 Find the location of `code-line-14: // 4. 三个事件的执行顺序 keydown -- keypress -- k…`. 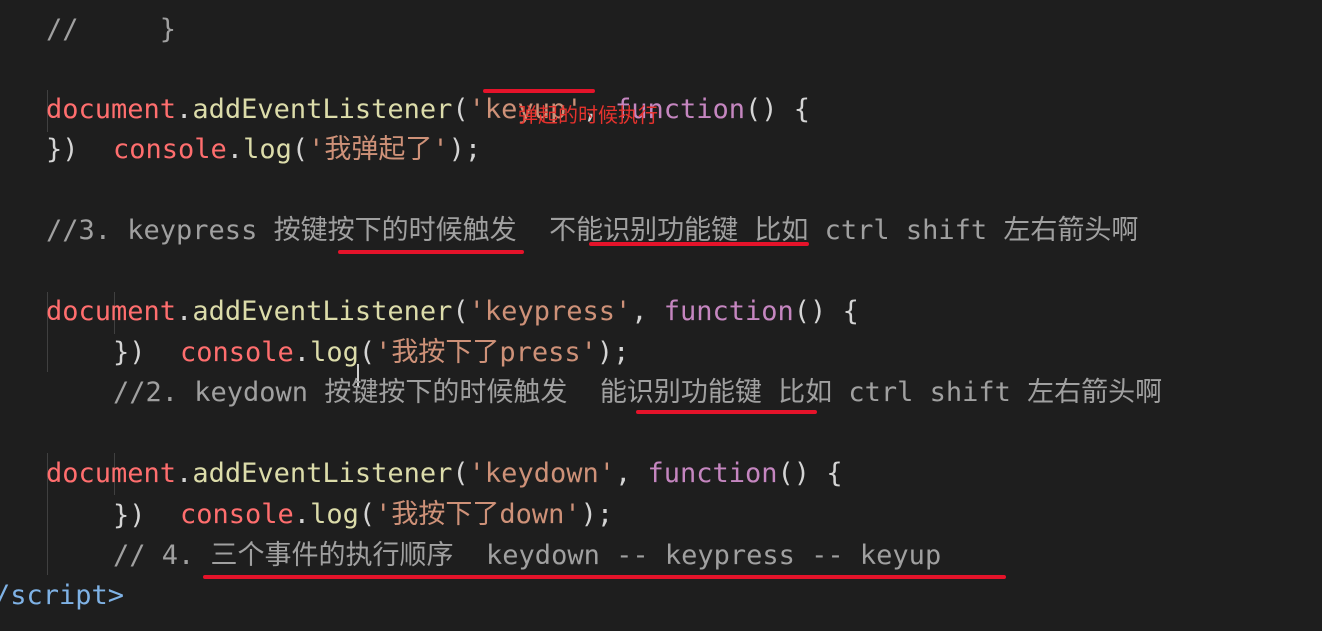

code-line-14: // 4. 三个事件的执行顺序 keydown -- keypress -- k… is located at coordinates (527, 555).